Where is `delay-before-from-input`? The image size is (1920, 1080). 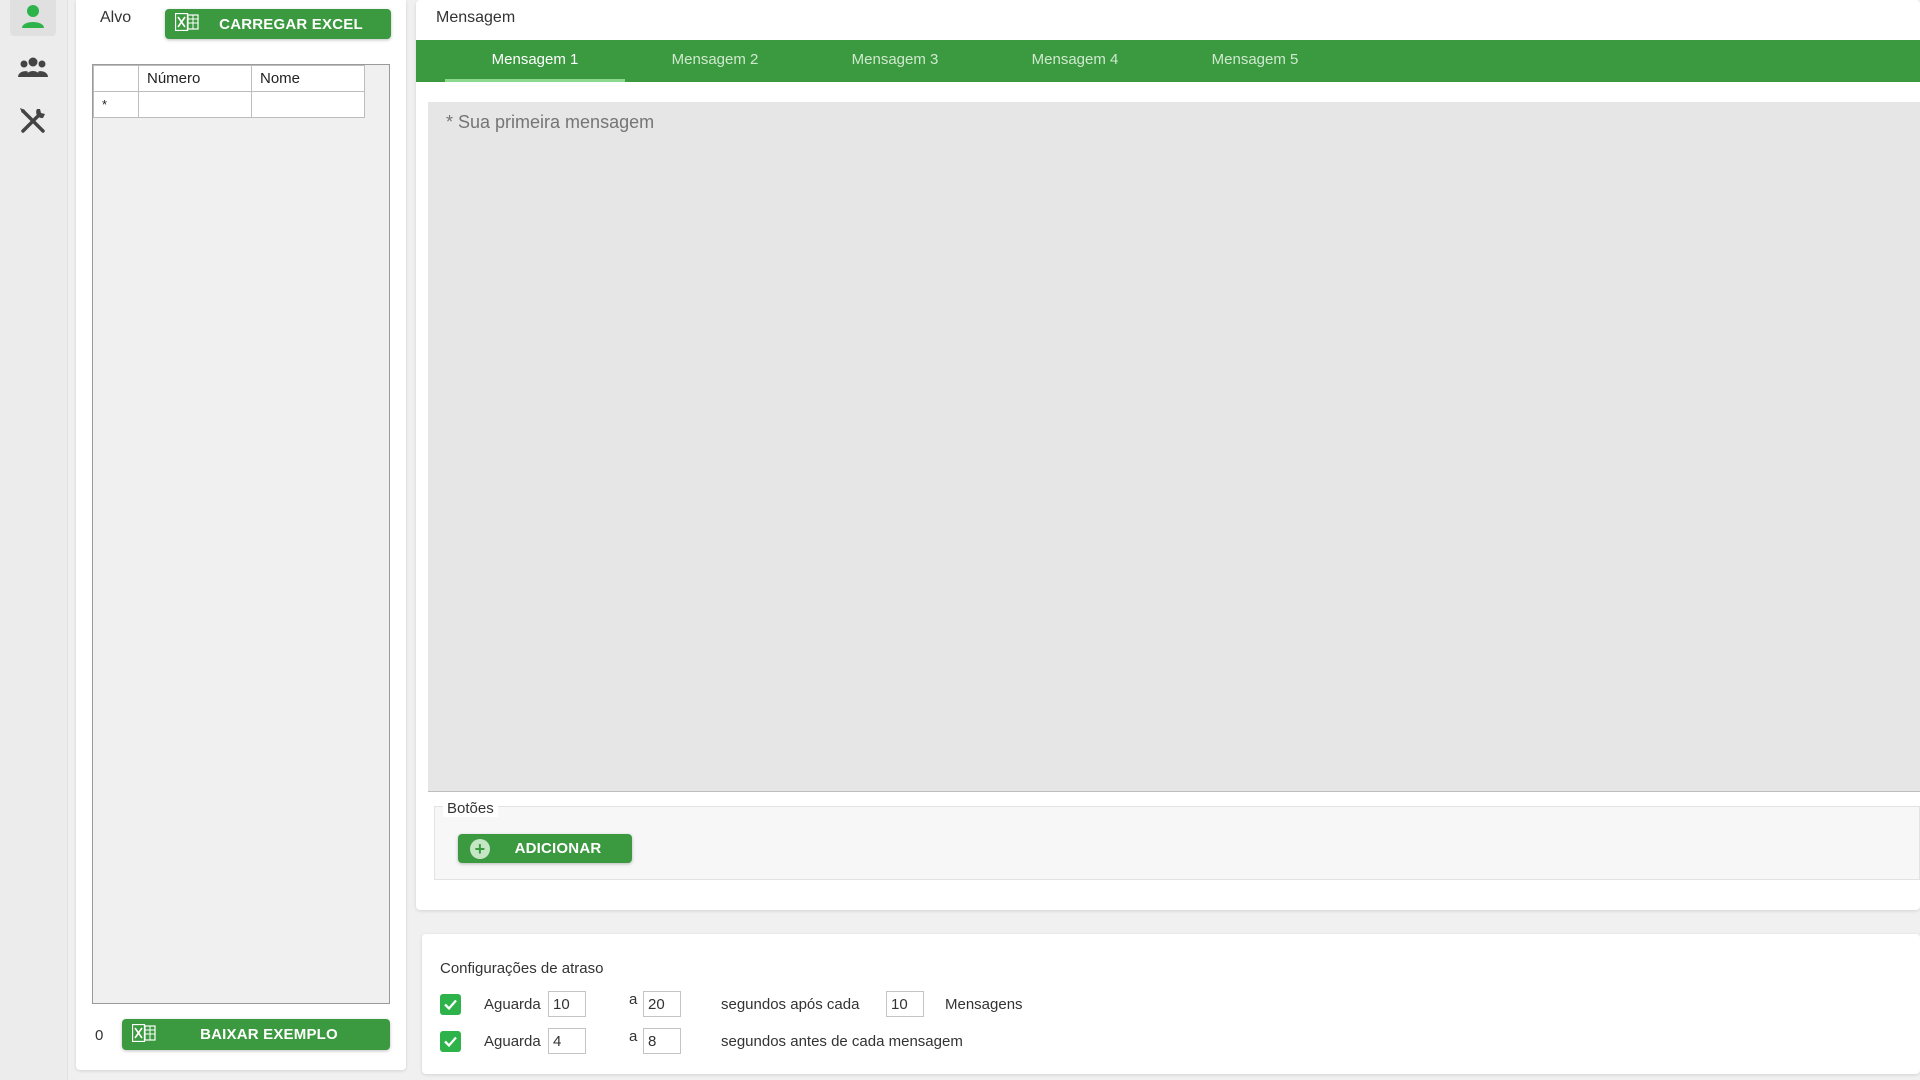
delay-before-from-input is located at coordinates (567, 1041).